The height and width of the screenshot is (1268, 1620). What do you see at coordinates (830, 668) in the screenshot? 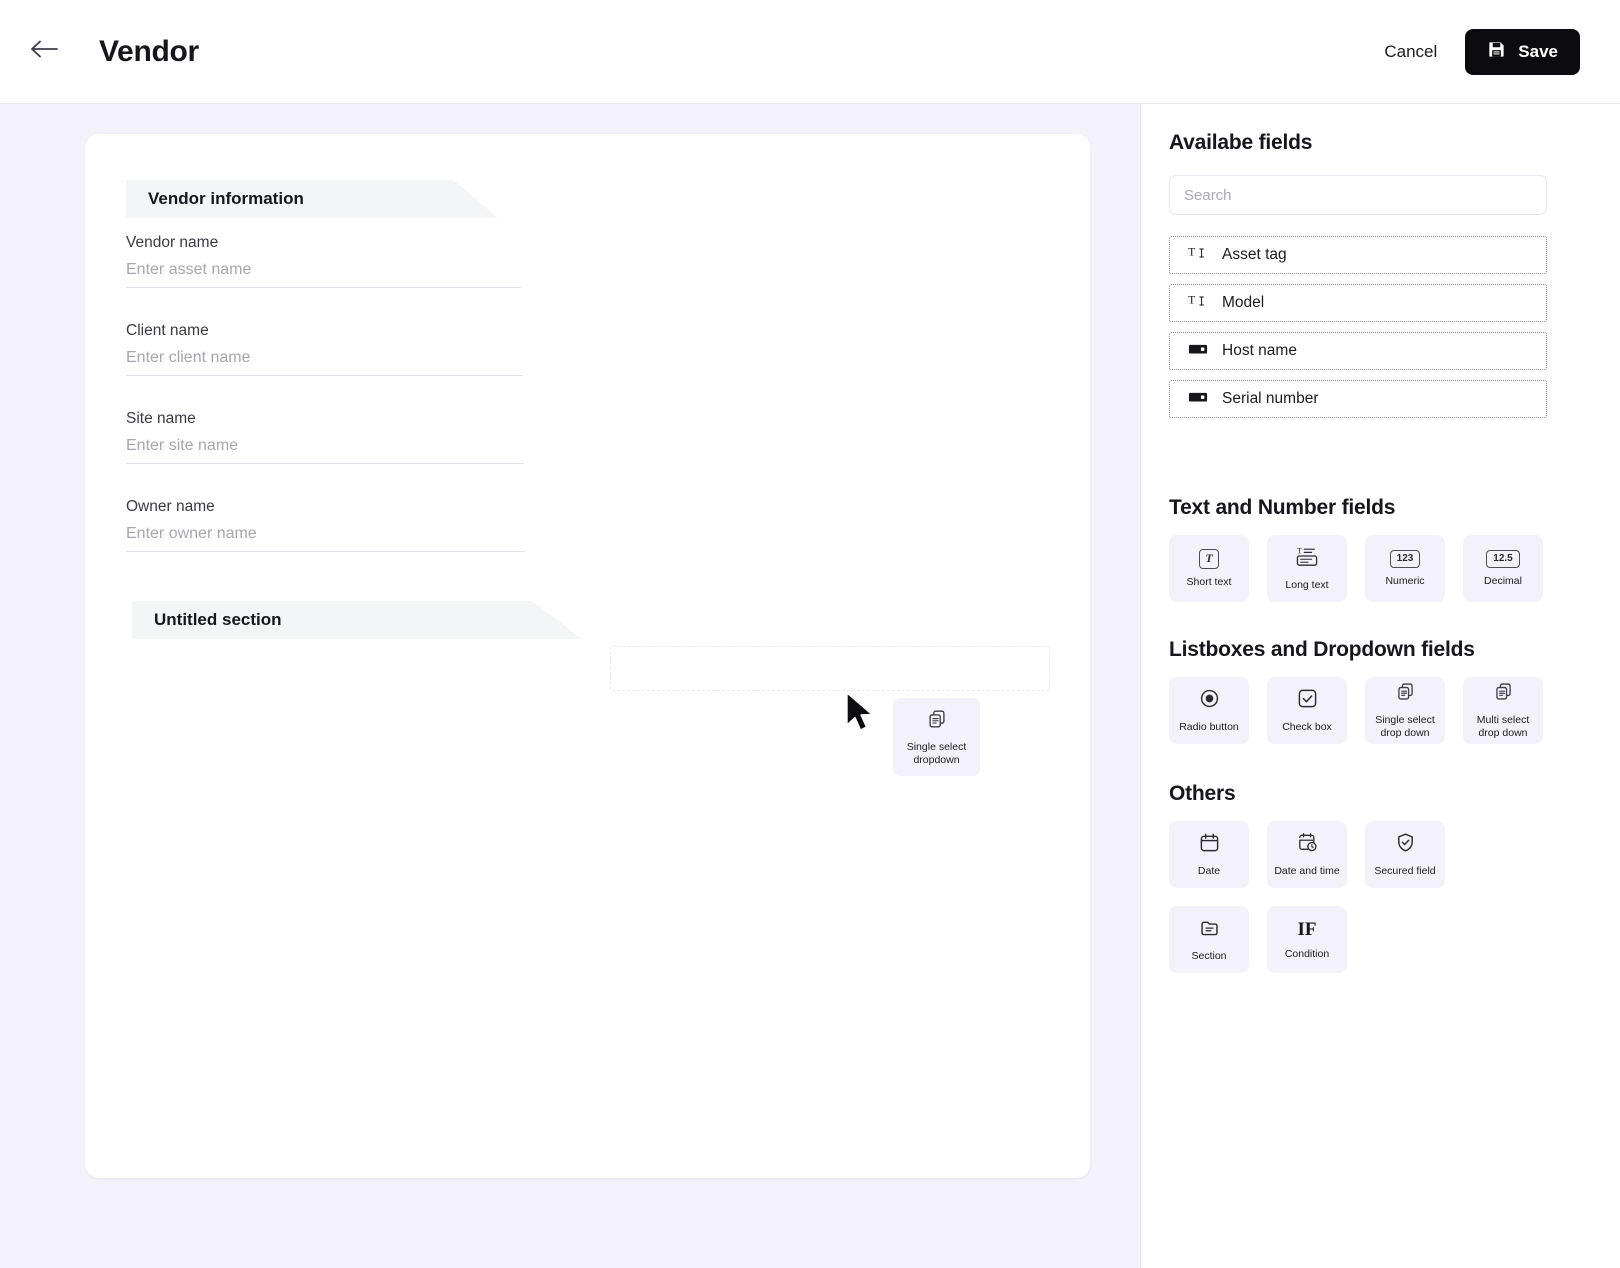
I see `drop-zone` at bounding box center [830, 668].